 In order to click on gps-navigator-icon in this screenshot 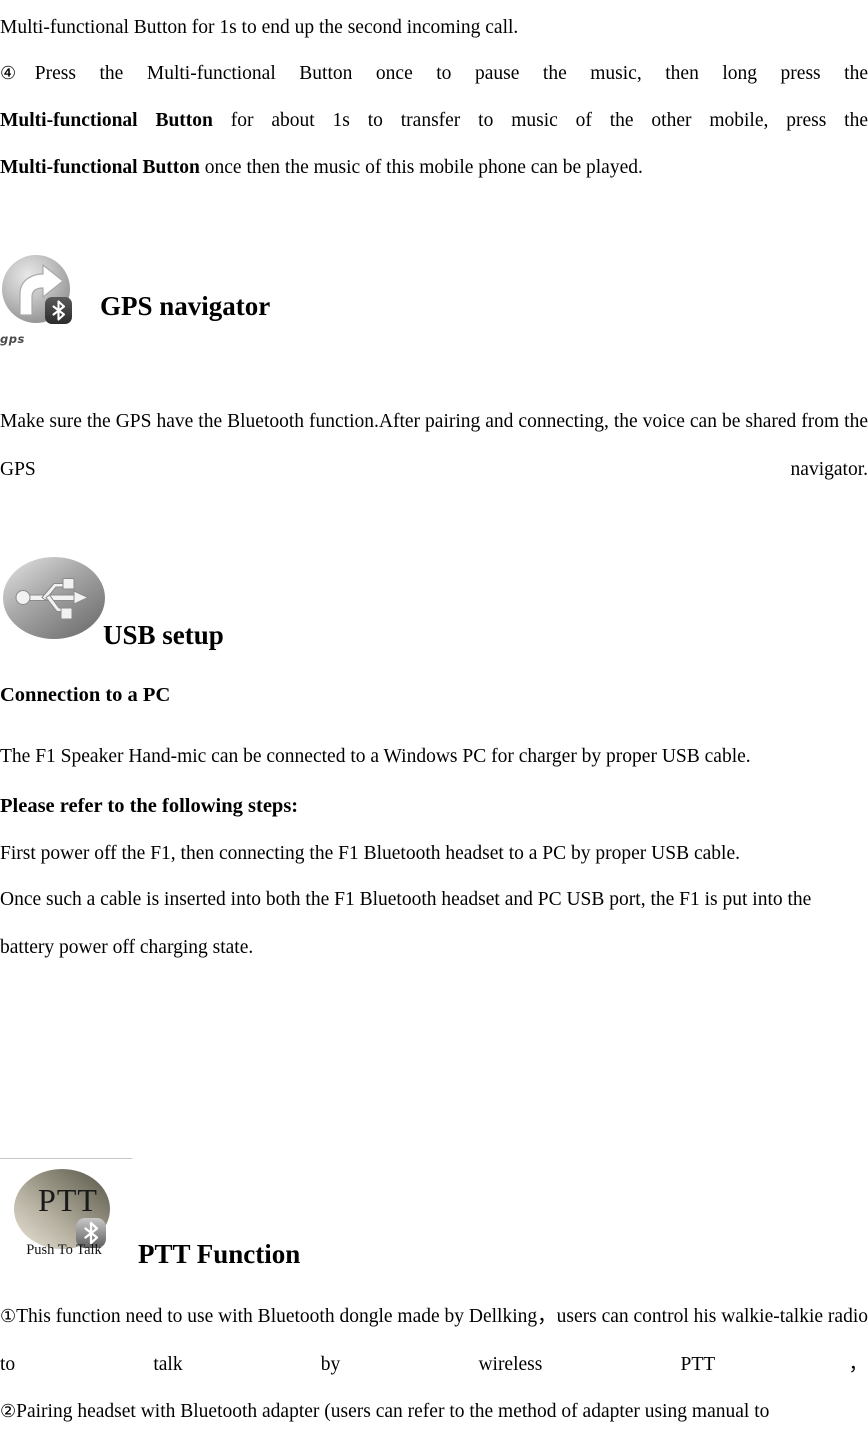, I will do `click(37, 289)`.